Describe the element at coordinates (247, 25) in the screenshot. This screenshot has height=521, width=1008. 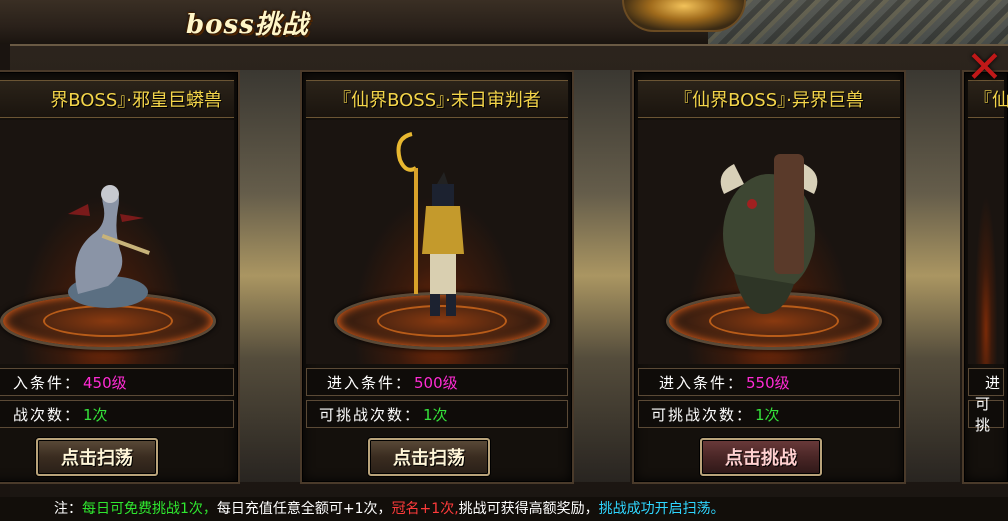
I see `page-title: boss挑战` at that location.